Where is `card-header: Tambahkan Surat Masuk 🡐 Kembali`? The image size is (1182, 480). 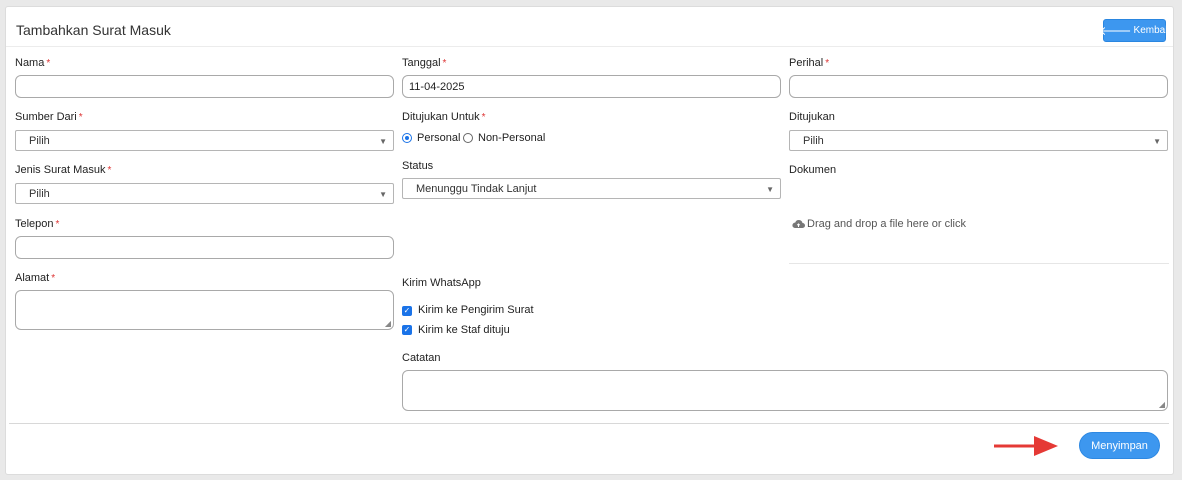 card-header: Tambahkan Surat Masuk 🡐 Kembali is located at coordinates (589, 27).